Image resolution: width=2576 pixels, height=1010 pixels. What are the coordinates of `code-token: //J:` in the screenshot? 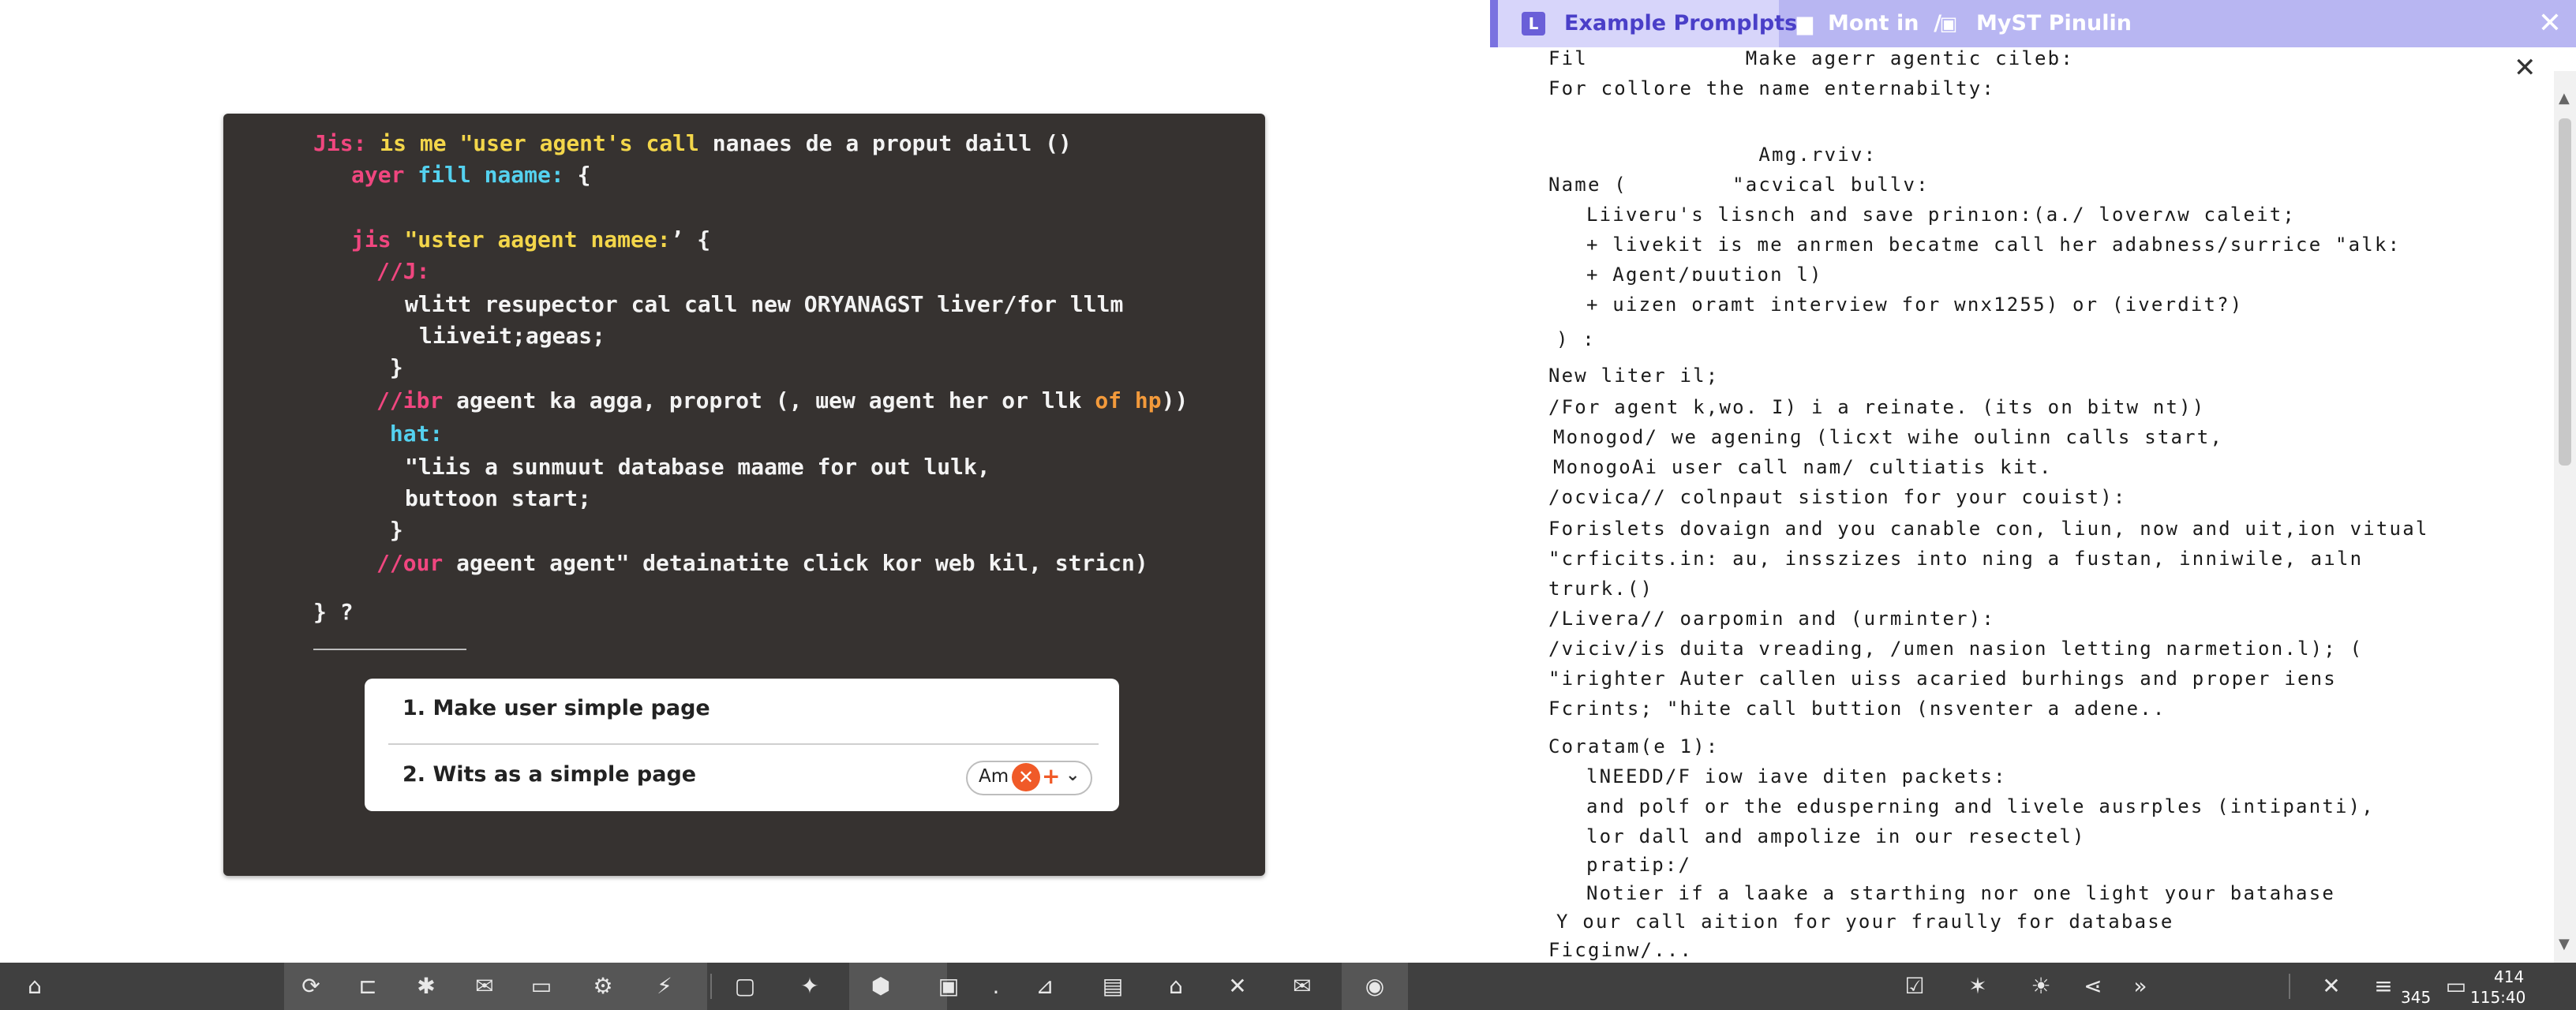 It's located at (403, 271).